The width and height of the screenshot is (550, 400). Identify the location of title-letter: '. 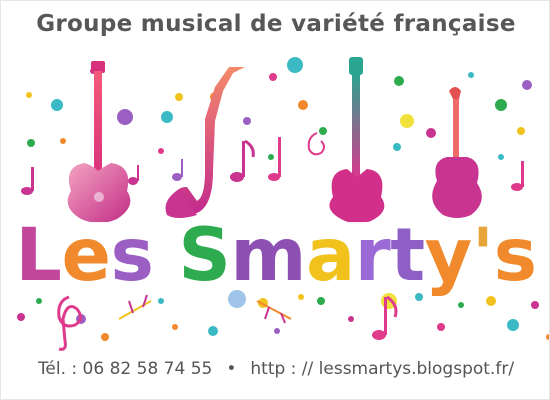
(482, 255).